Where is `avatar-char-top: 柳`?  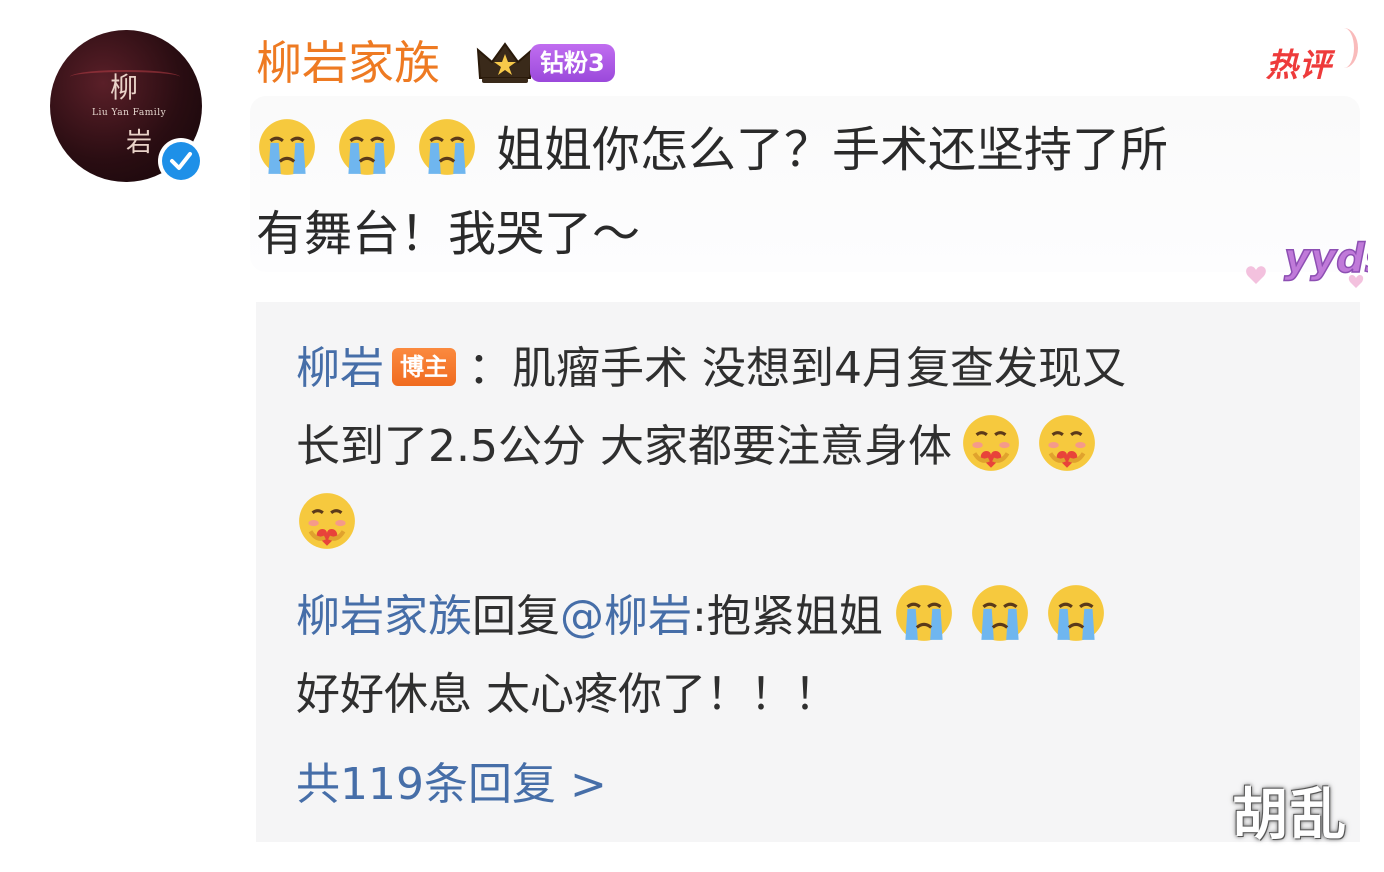 avatar-char-top: 柳 is located at coordinates (124, 87).